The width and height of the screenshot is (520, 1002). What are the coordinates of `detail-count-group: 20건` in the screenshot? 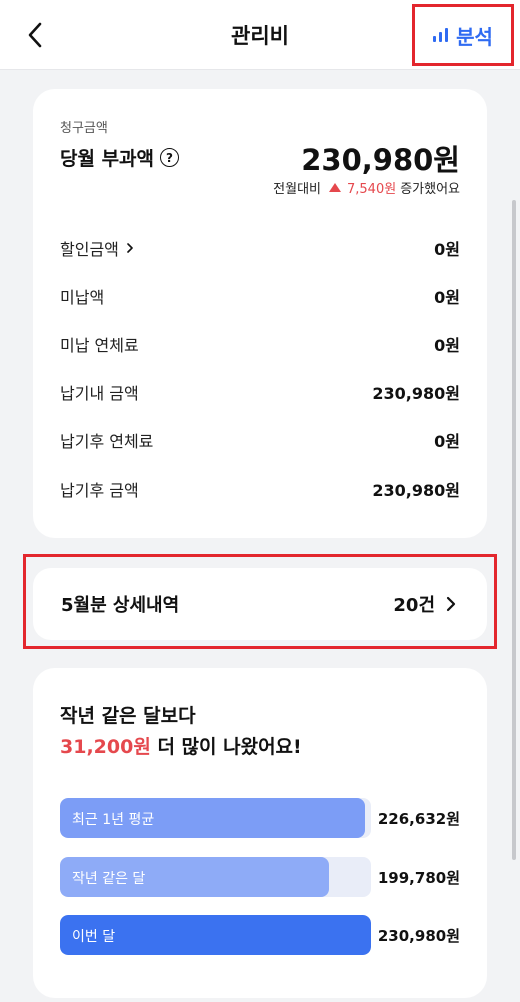 It's located at (425, 604).